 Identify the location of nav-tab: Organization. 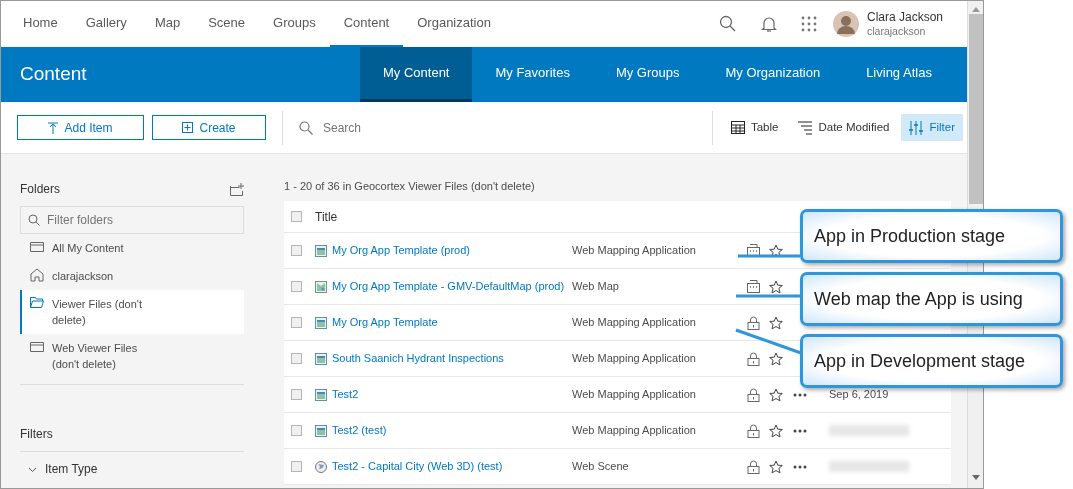
(454, 24).